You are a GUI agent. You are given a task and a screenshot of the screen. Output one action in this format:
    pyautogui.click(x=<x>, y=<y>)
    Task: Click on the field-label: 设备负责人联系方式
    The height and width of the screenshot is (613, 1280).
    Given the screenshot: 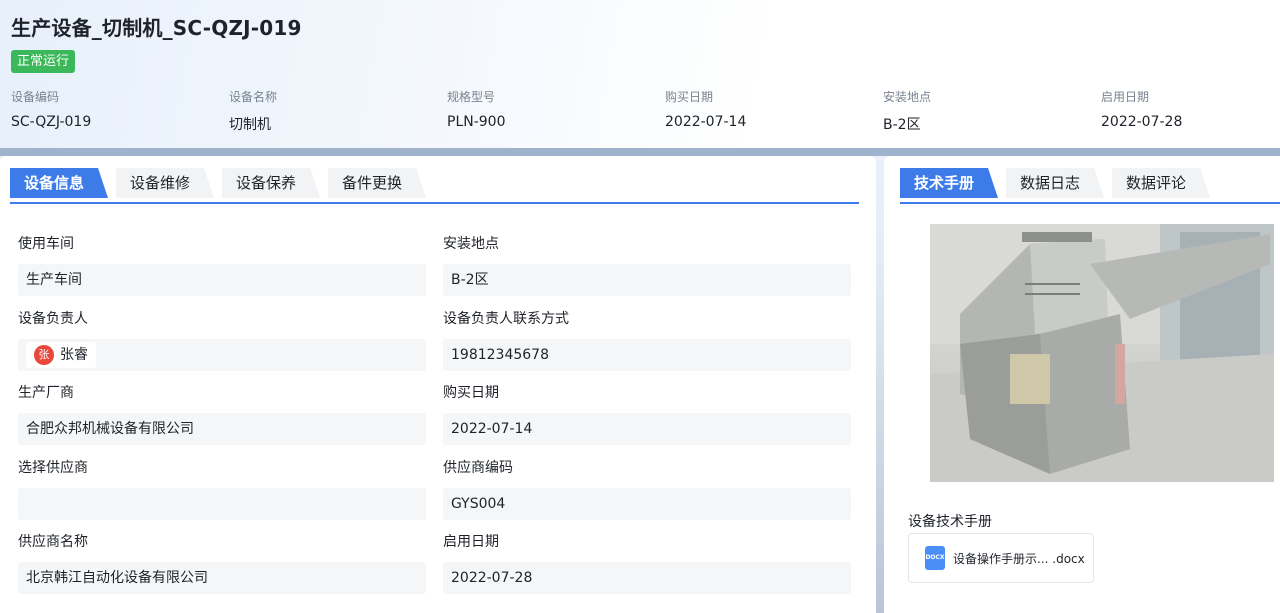 What is the action you would take?
    pyautogui.click(x=506, y=319)
    